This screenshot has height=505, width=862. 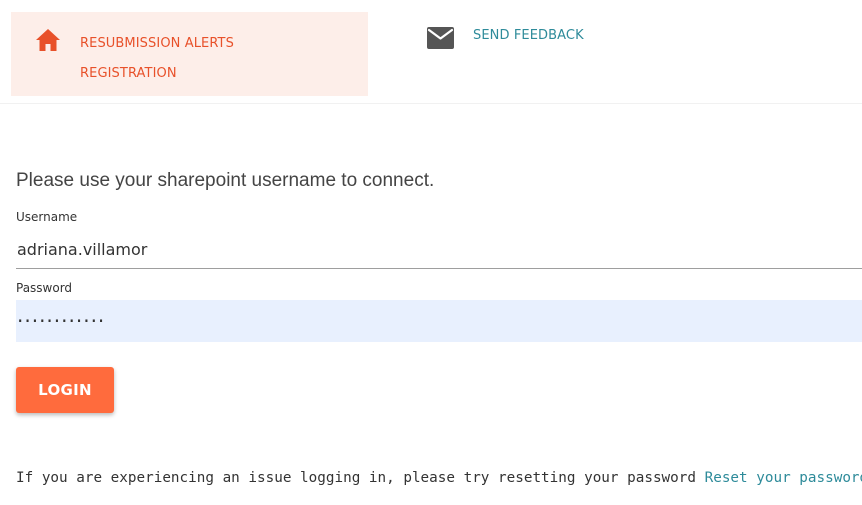 I want to click on nav-resubmission-alerts-registration: RESUBMISSION ALERTS REGISTRATION, so click(x=189, y=54).